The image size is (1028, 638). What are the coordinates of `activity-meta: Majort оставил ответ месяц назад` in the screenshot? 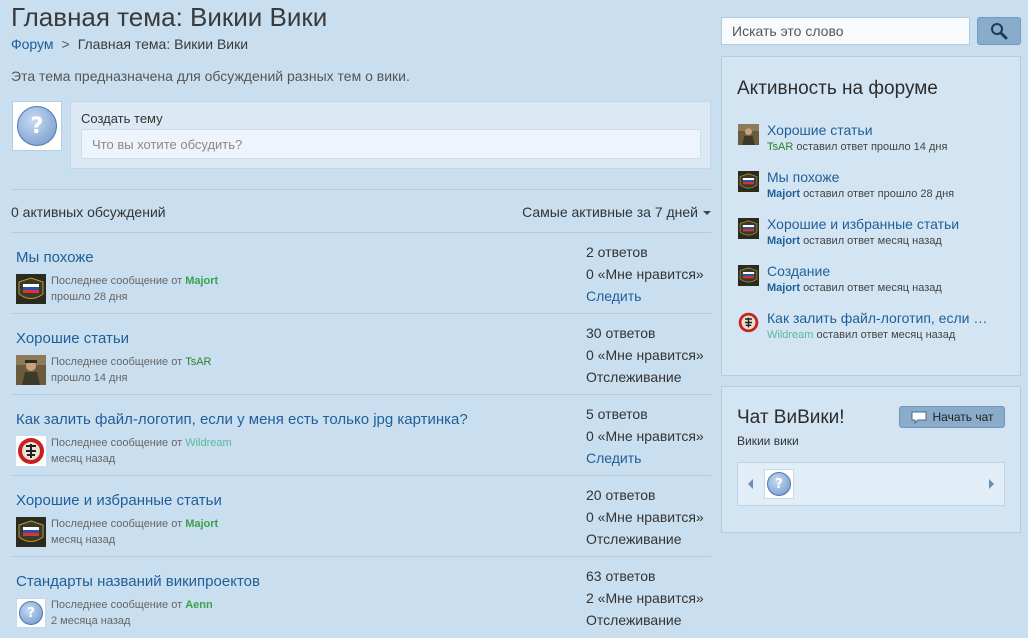 It's located at (854, 241).